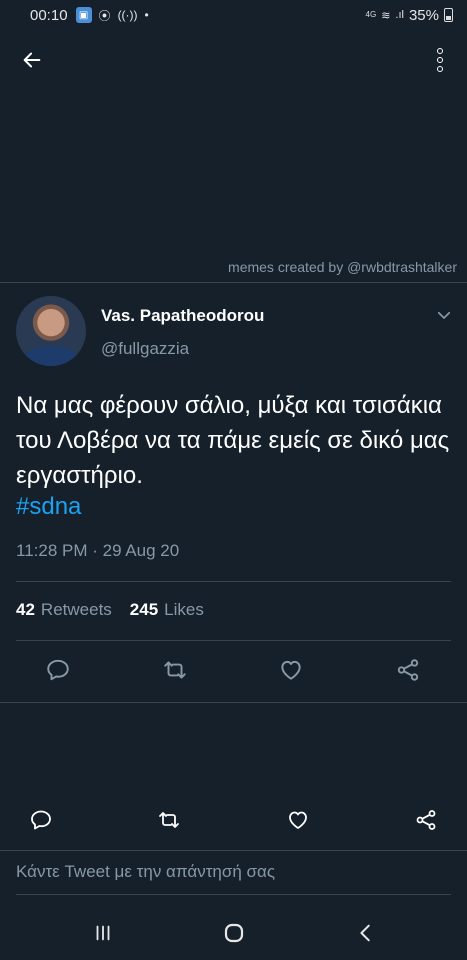 This screenshot has width=467, height=960. What do you see at coordinates (182, 316) in the screenshot?
I see `display-name: Vas. Papatheodorou` at bounding box center [182, 316].